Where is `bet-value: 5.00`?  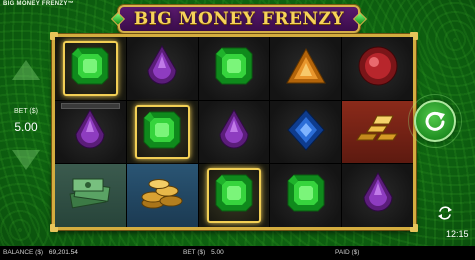
bet-value: 5.00 is located at coordinates (26, 127).